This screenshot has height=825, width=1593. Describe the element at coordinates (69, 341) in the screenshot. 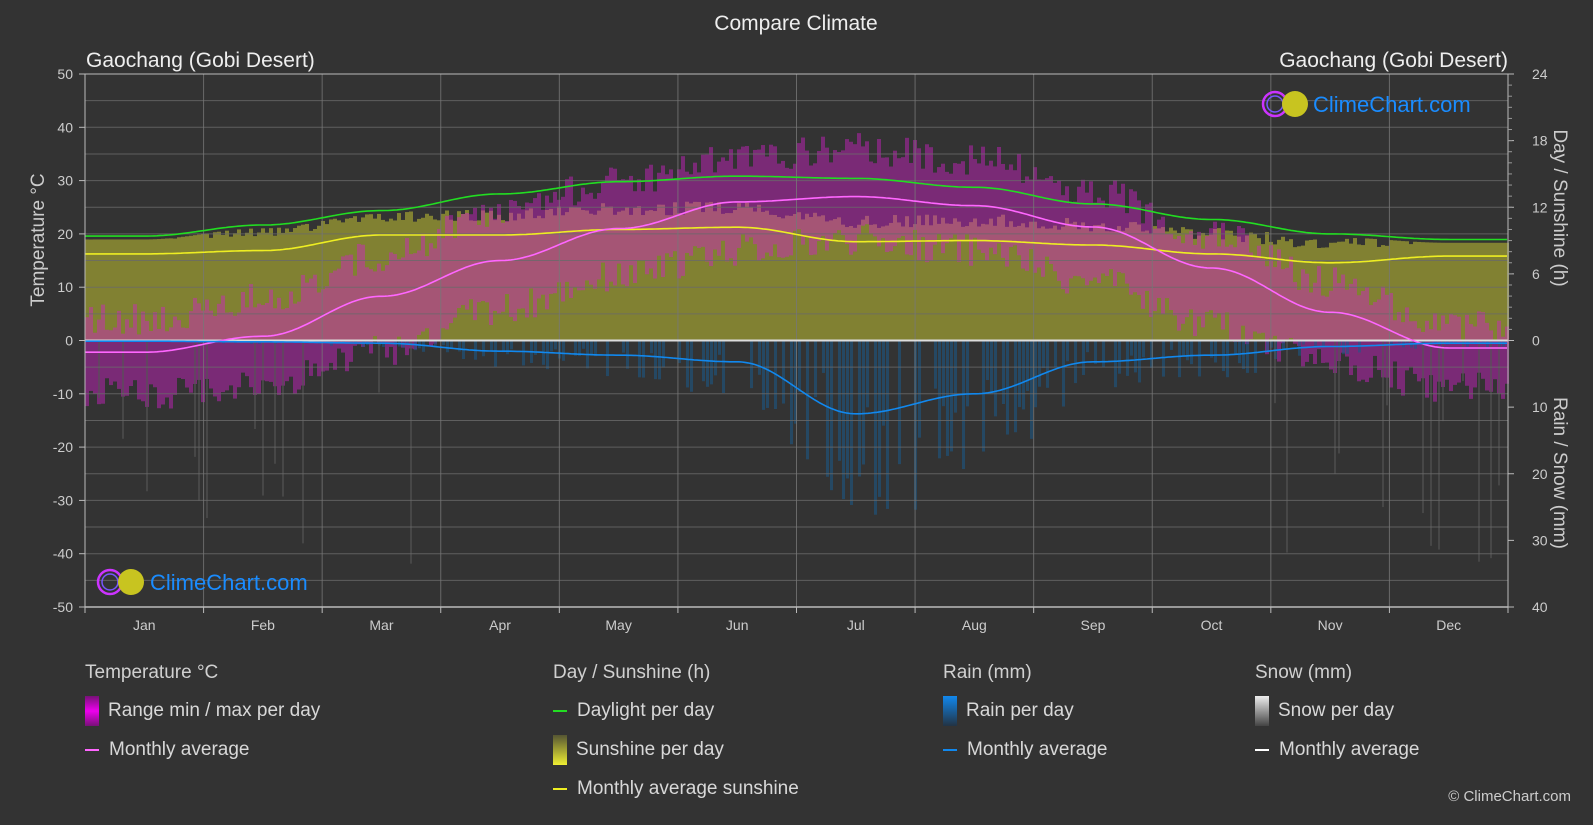

I see `y-left-tick-label: 0` at that location.